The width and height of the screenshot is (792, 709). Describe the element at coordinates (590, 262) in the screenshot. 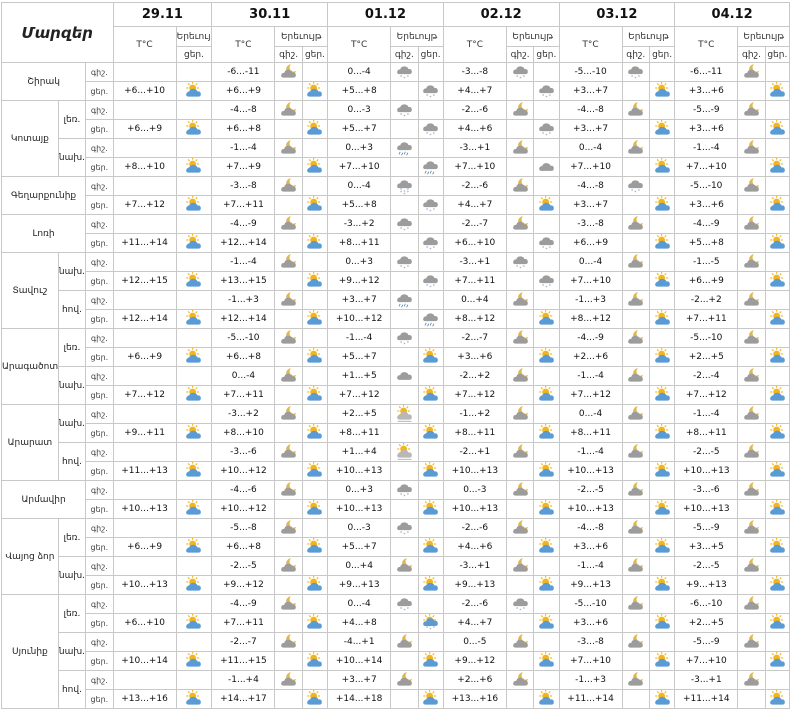

I see `temperature-cell: 0...-4` at that location.